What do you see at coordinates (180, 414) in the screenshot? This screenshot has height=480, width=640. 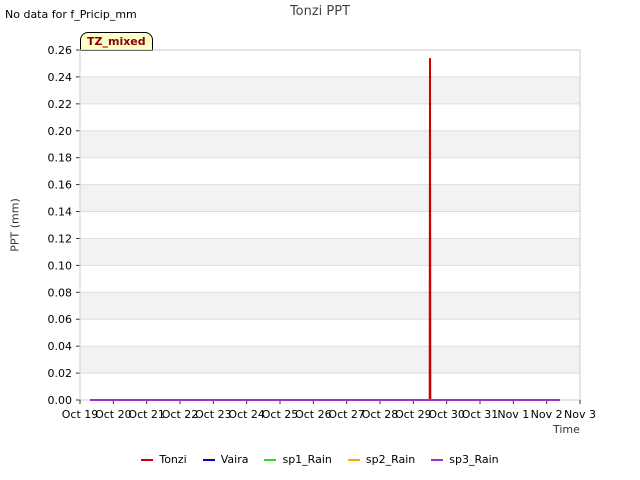 I see `x-tick-label: Oct 22` at bounding box center [180, 414].